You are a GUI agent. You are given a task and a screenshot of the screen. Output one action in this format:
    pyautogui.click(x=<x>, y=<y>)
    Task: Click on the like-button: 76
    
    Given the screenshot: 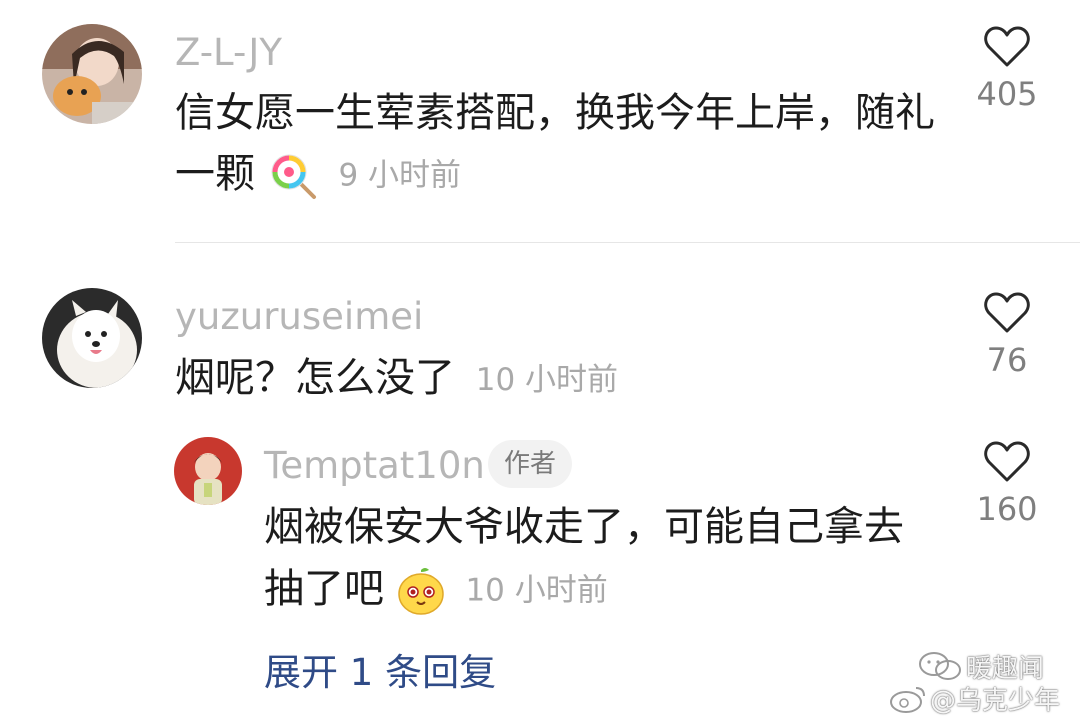 What is the action you would take?
    pyautogui.click(x=1007, y=334)
    